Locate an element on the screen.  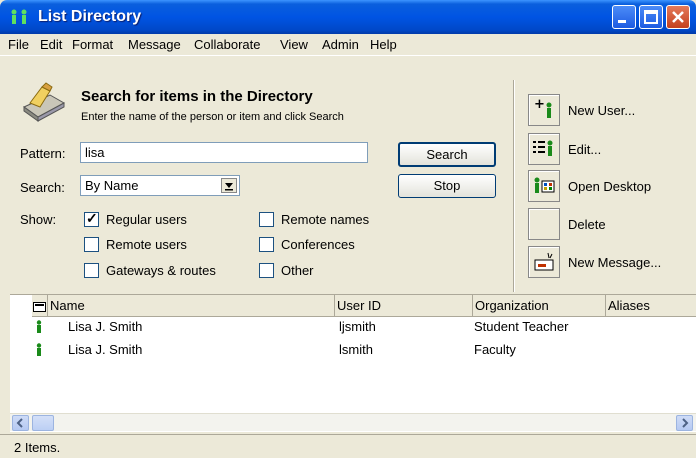
chevron-left-icon is located at coordinates (19, 423).